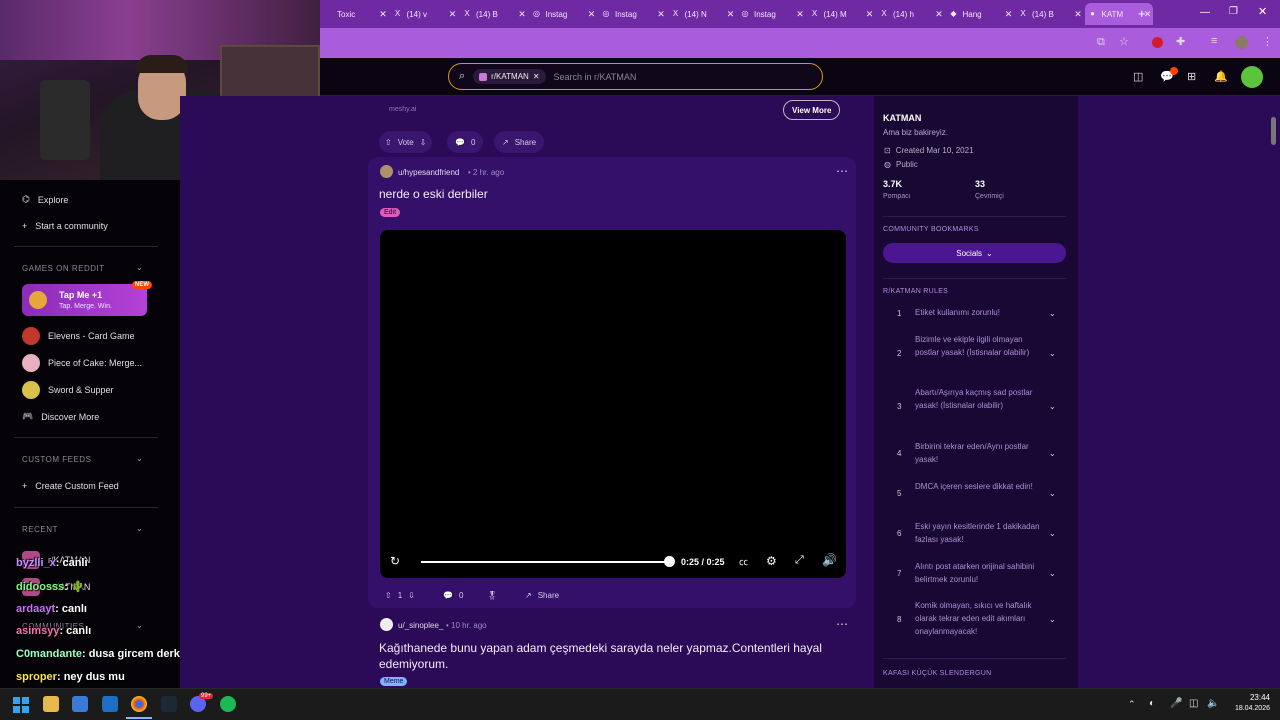  What do you see at coordinates (812, 110) in the screenshot?
I see `view-more-button: View More` at bounding box center [812, 110].